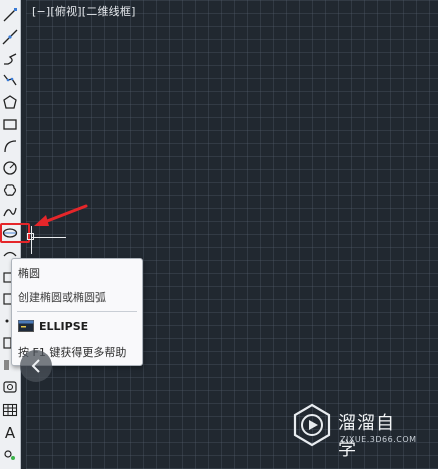  I want to click on chevron-left-icon, so click(35, 366).